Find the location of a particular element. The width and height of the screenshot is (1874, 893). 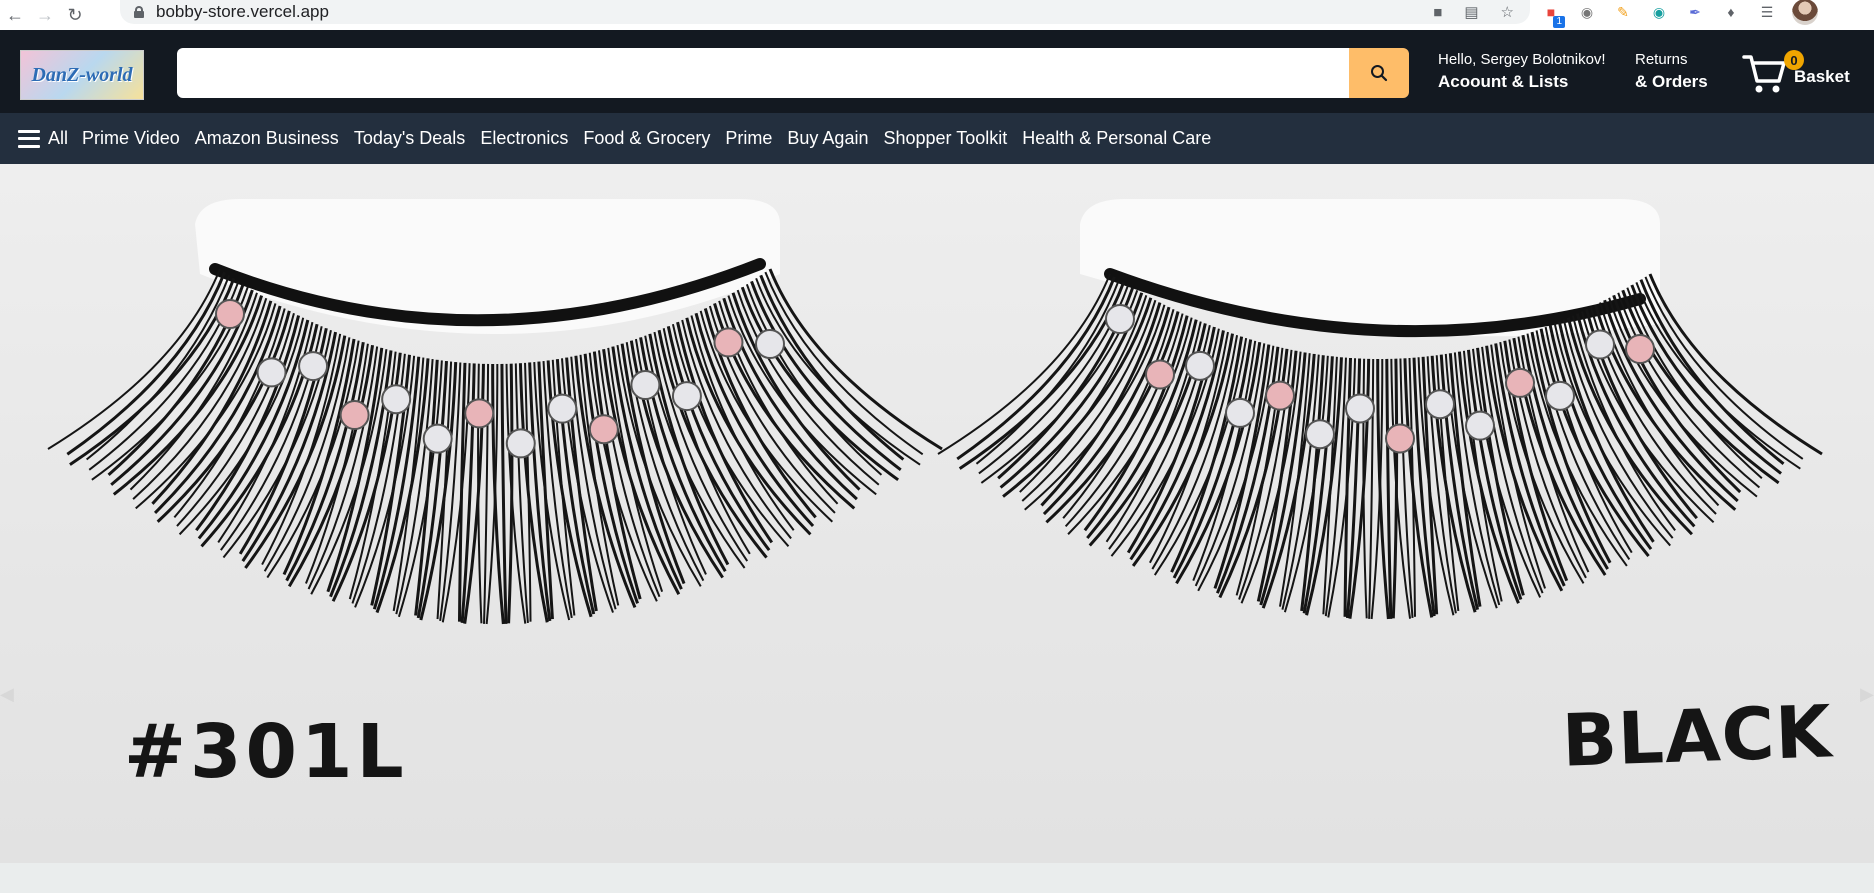

basket-button: 0 Basket is located at coordinates (1796, 73).